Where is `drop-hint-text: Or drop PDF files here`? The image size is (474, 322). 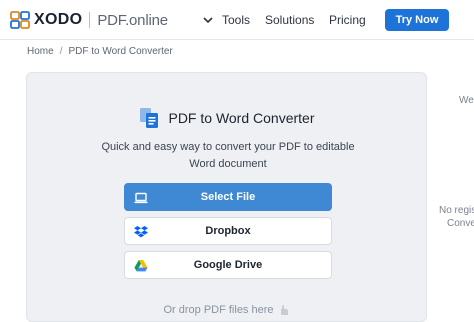 drop-hint-text: Or drop PDF files here is located at coordinates (218, 310).